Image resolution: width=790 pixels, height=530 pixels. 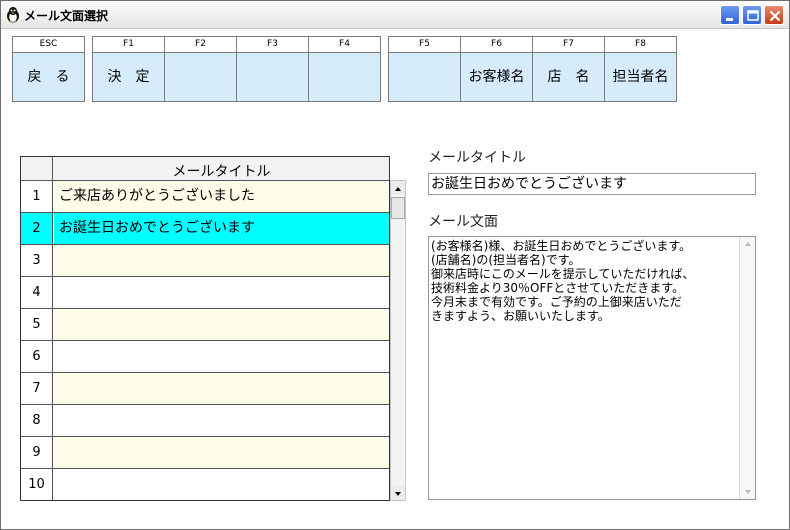 I want to click on row-number: 9, so click(x=37, y=452).